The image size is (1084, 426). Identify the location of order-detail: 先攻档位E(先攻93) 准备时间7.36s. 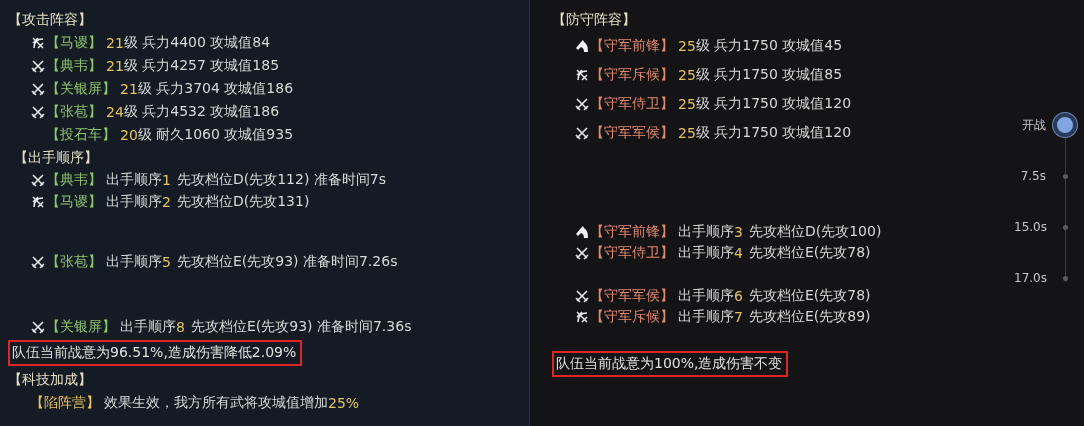
(301, 327).